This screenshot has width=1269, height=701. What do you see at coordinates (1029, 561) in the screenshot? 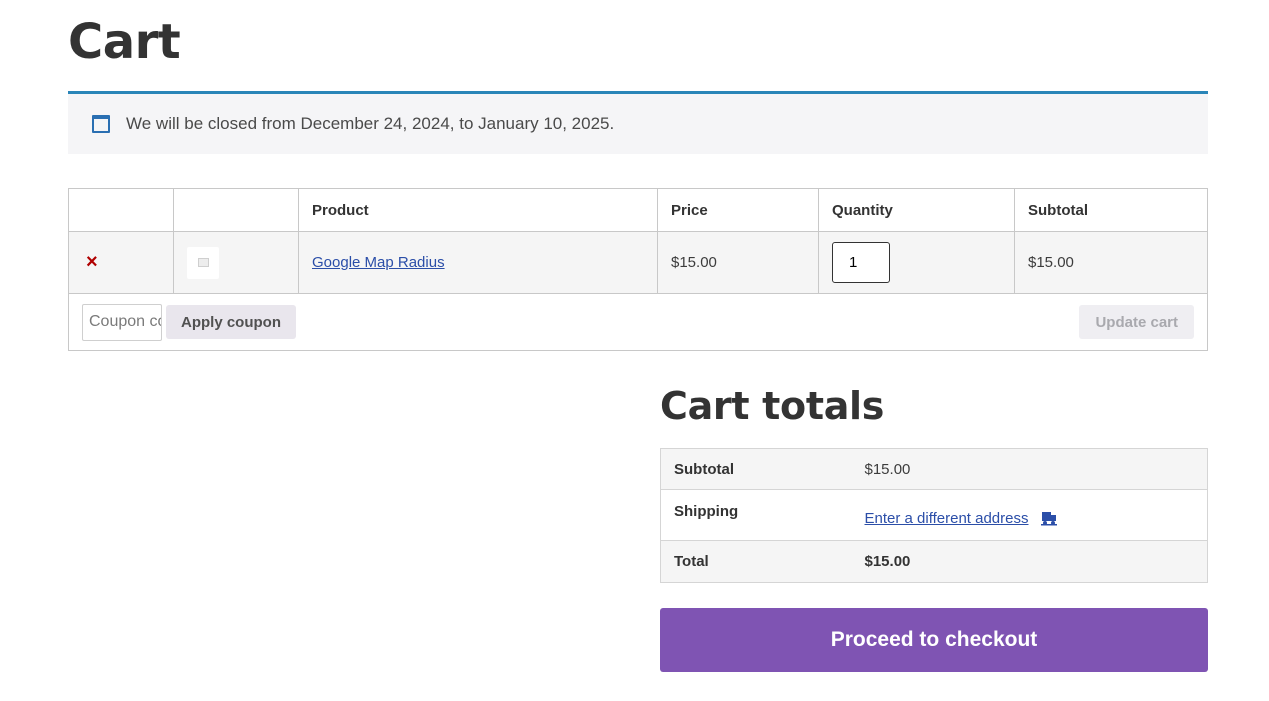
I see `total-value: $15.00` at bounding box center [1029, 561].